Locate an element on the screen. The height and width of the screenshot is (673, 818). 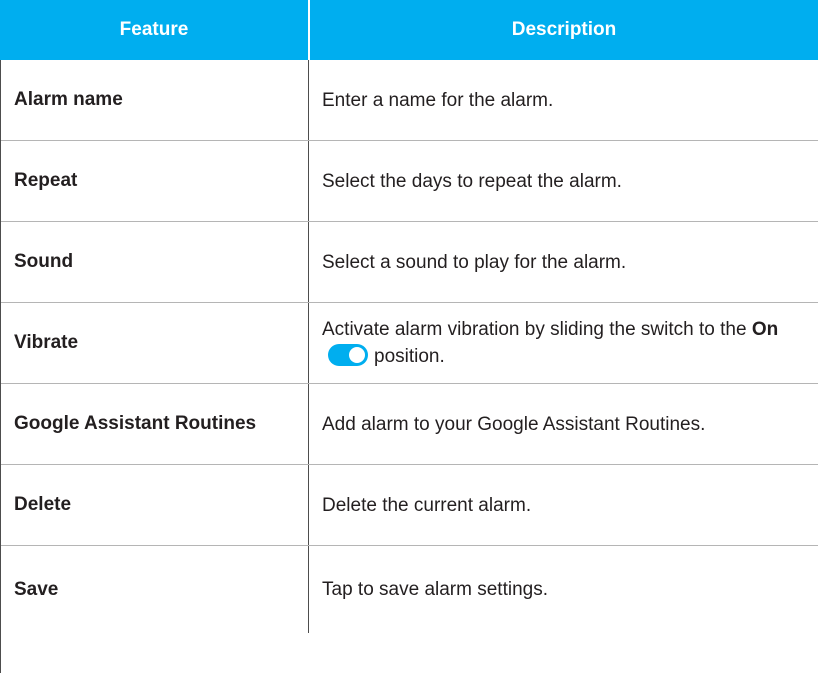
header-feature: Feature is located at coordinates (154, 30).